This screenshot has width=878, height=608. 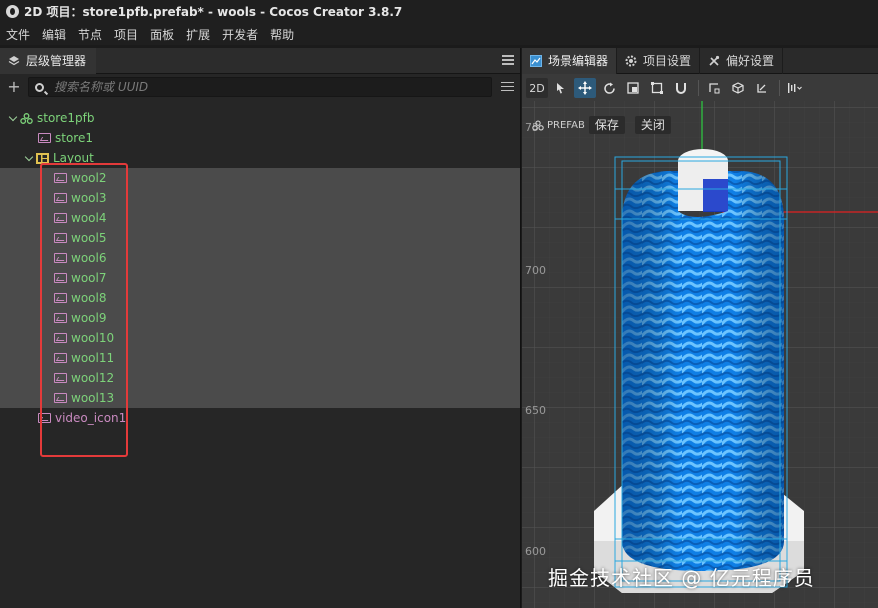 What do you see at coordinates (89, 298) in the screenshot?
I see `tree-node-label: wool8` at bounding box center [89, 298].